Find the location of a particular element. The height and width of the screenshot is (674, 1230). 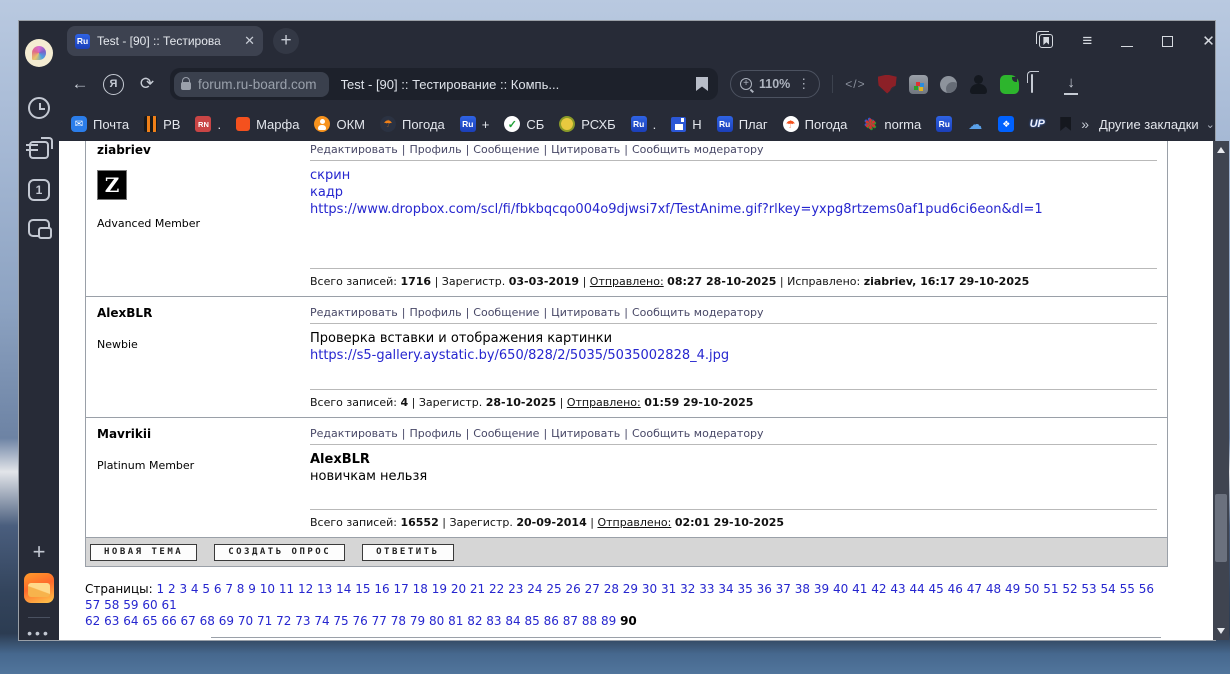

page-link: 82 is located at coordinates (474, 621).